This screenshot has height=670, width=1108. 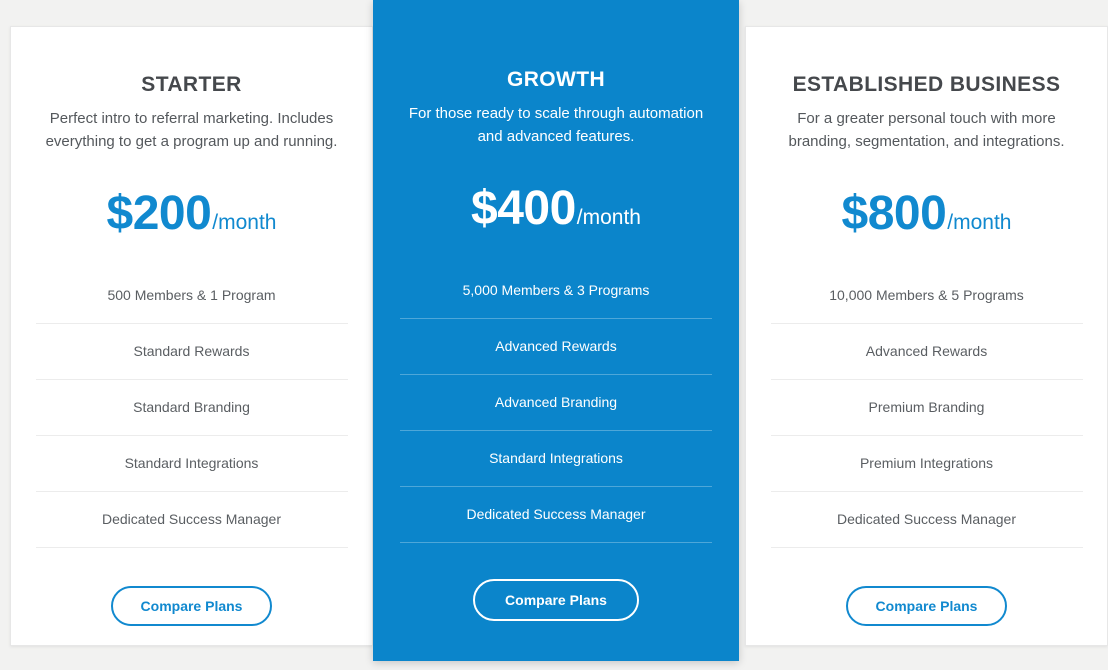 I want to click on list-item: Premium Branding, so click(x=926, y=408).